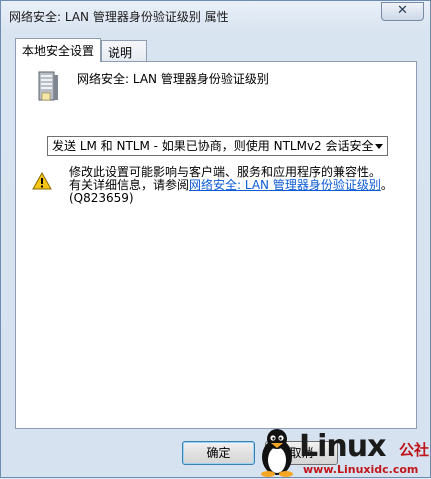  I want to click on warning-suffix: 。, so click(386, 185).